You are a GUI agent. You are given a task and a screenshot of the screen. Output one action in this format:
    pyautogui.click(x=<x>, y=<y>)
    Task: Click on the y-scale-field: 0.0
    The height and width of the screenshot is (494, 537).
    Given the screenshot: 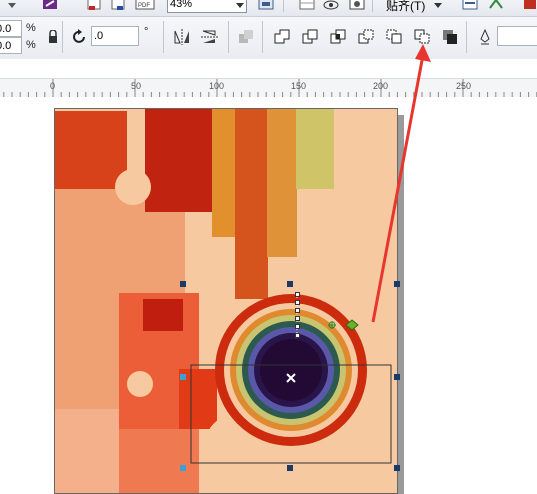 What is the action you would take?
    pyautogui.click(x=11, y=45)
    